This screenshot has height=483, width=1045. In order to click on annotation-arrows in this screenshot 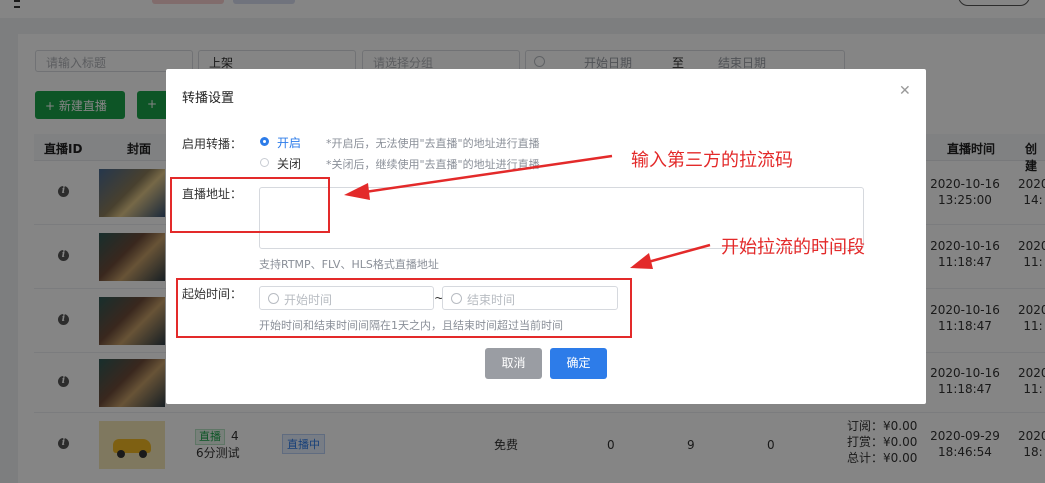, I will do `click(527, 211)`.